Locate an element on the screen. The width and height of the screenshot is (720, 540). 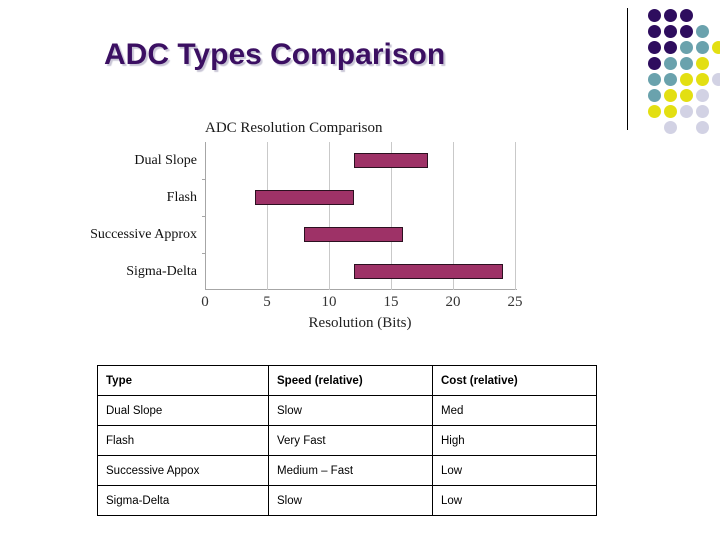
table-header: Type Speed (relative) Cost (relative) is located at coordinates (347, 380).